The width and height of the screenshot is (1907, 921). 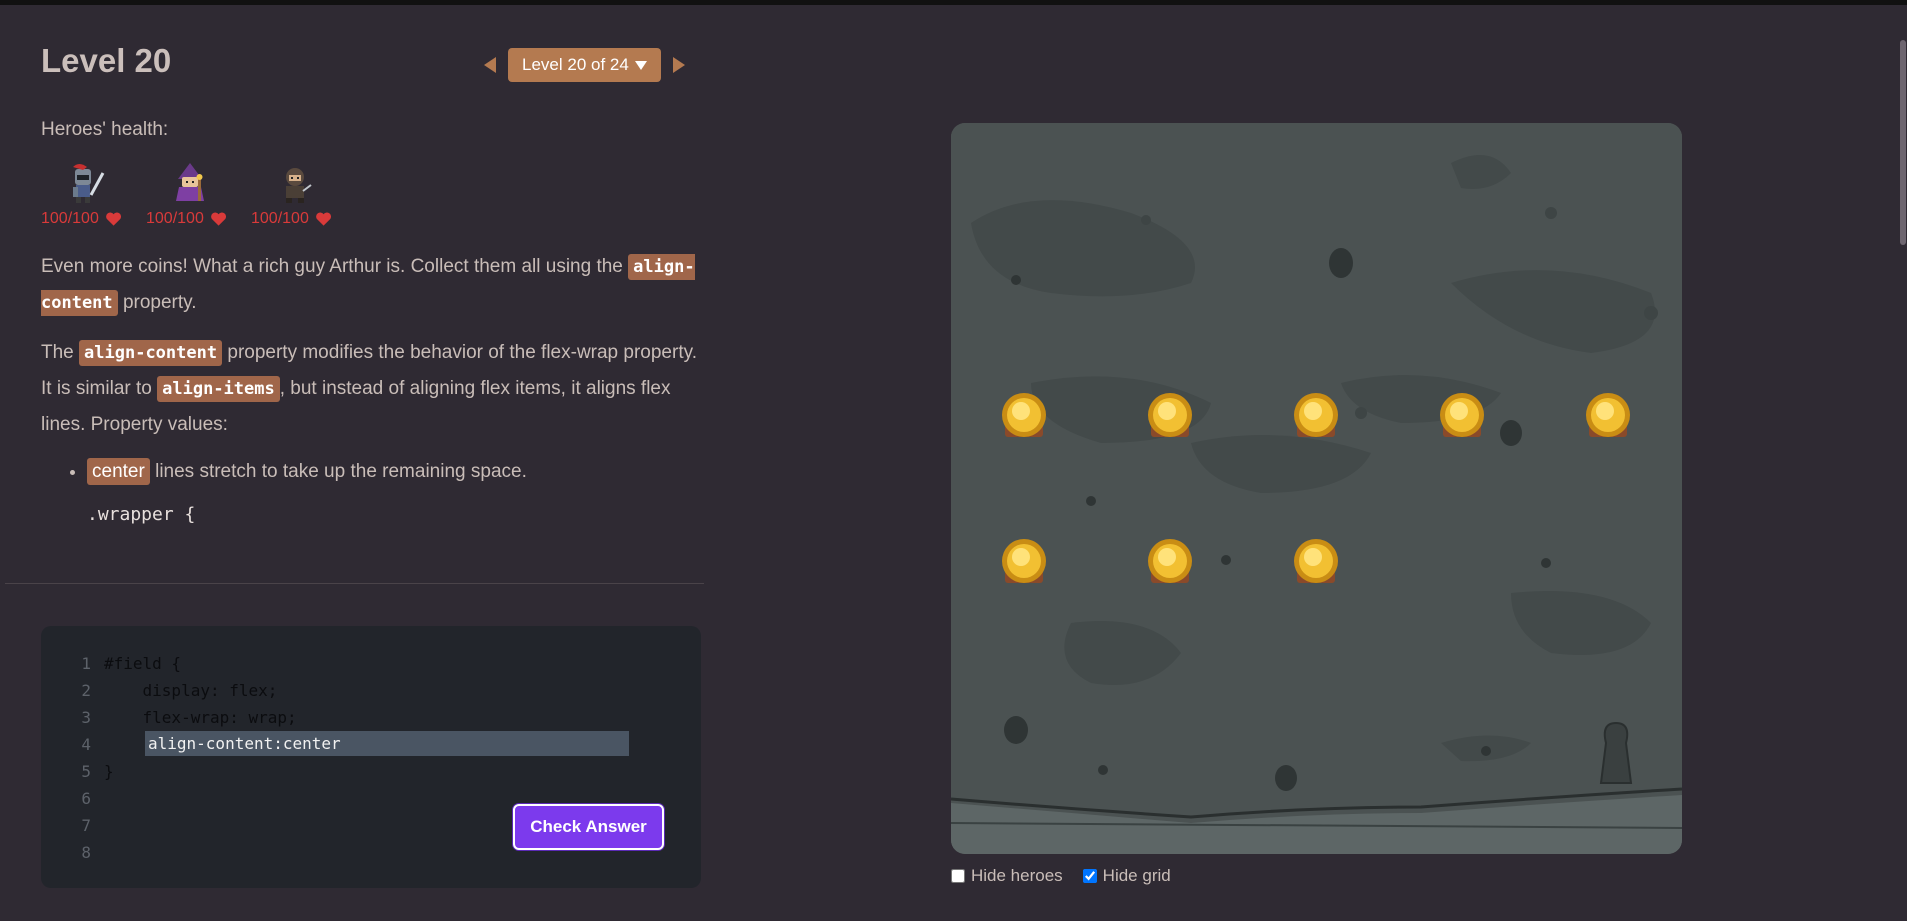 I want to click on line-numbers: 1 2 3 4 5 6 7 8, so click(x=81, y=758).